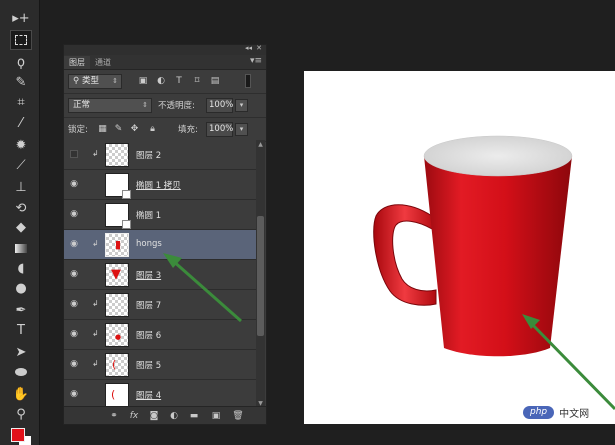 This screenshot has height=445, width=615. What do you see at coordinates (165, 130) in the screenshot?
I see `lock-row: 锁定: ▦ ✎ ✥ 🔒︎ 填充: 100% ▾` at bounding box center [165, 130].